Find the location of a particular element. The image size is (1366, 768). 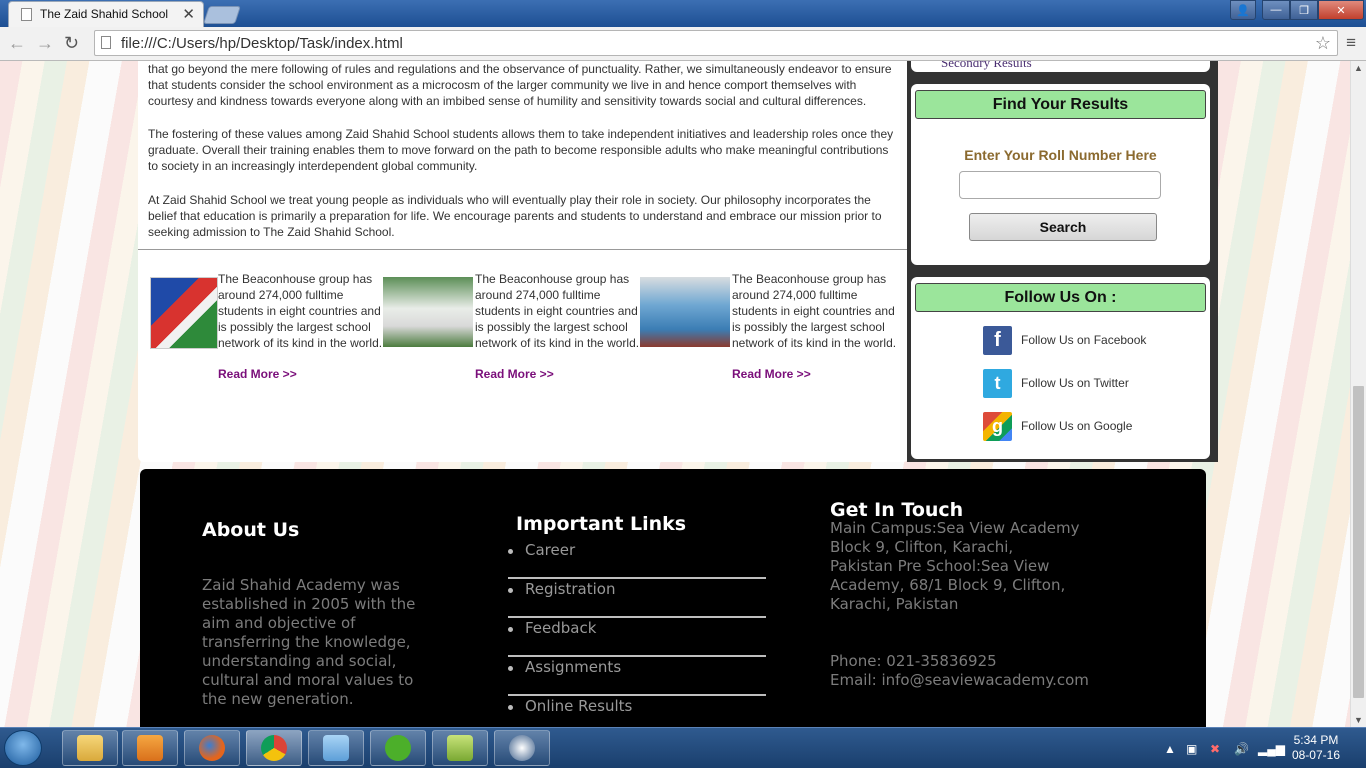

close-window-button: ✕ is located at coordinates (1341, 10).